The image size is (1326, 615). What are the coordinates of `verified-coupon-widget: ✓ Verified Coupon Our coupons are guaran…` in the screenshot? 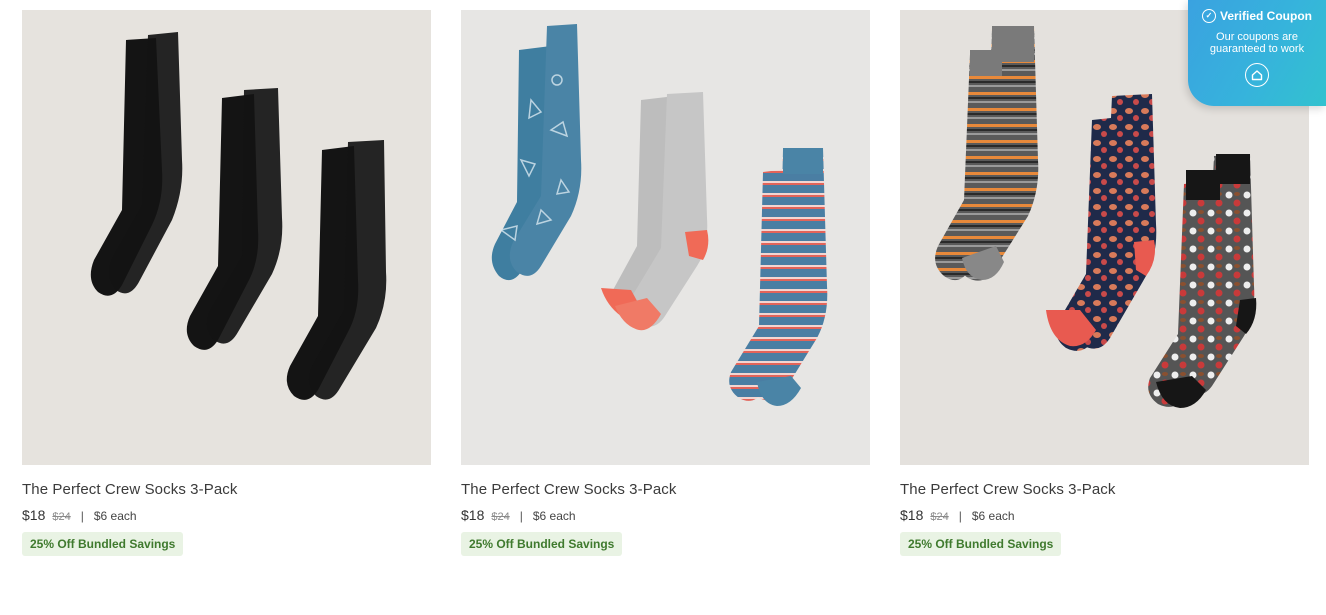 It's located at (1257, 53).